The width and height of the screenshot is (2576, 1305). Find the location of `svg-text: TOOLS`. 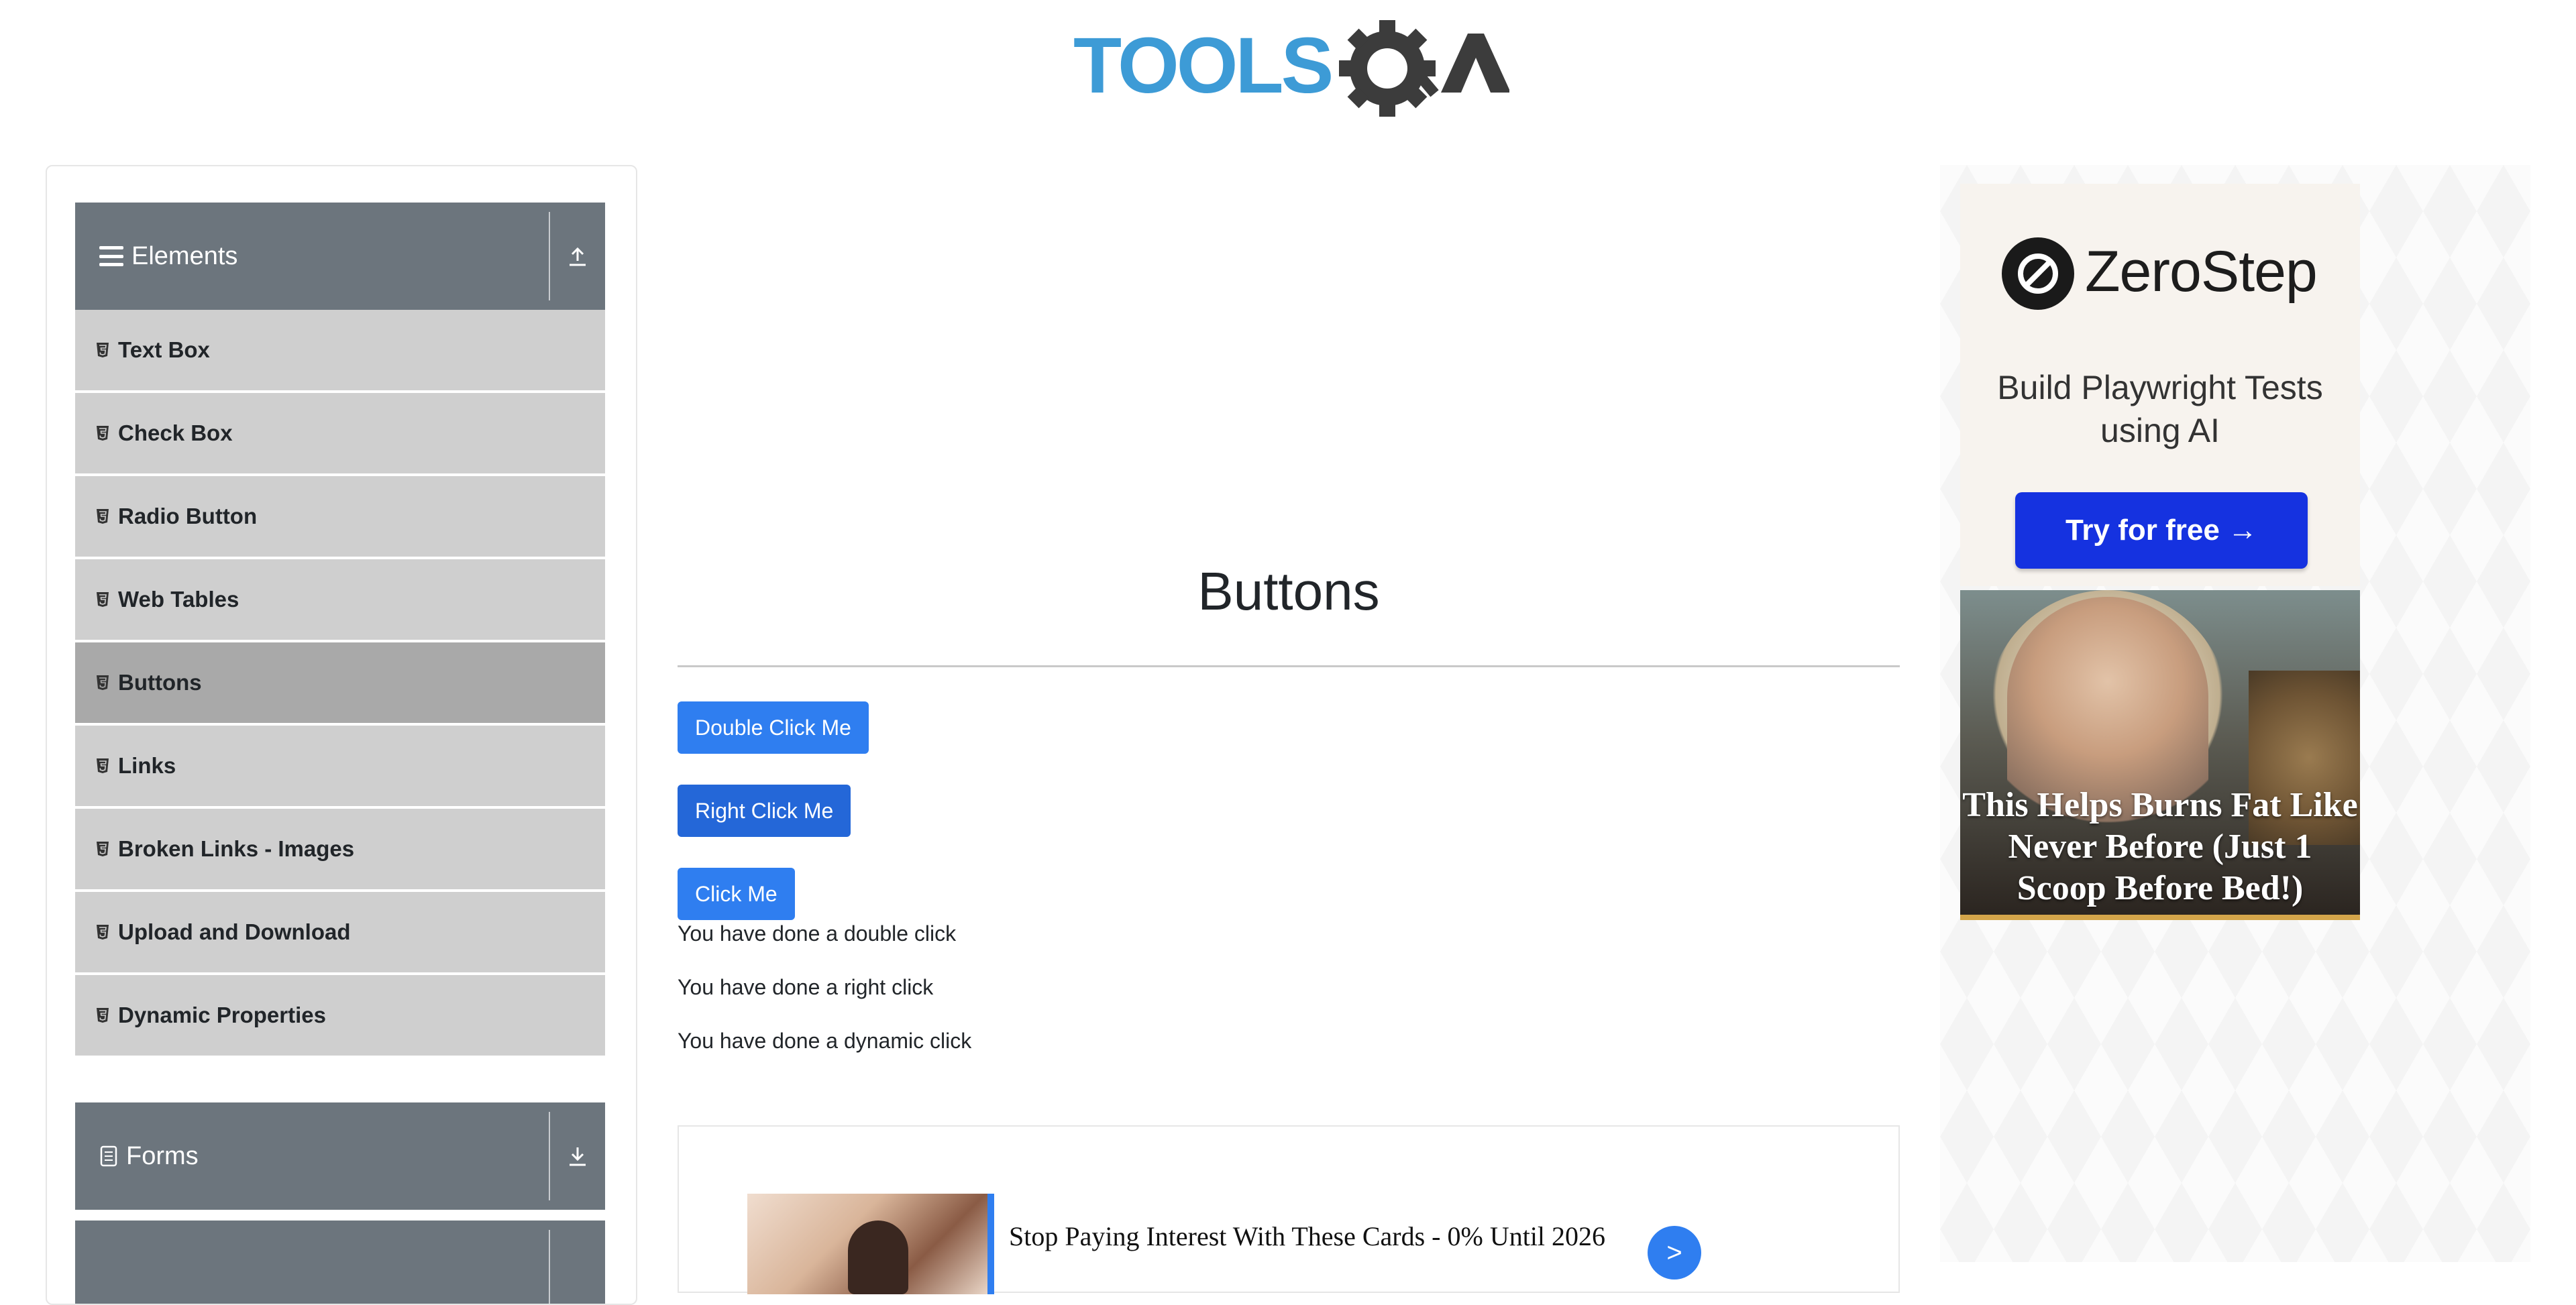

svg-text: TOOLS is located at coordinates (1202, 65).